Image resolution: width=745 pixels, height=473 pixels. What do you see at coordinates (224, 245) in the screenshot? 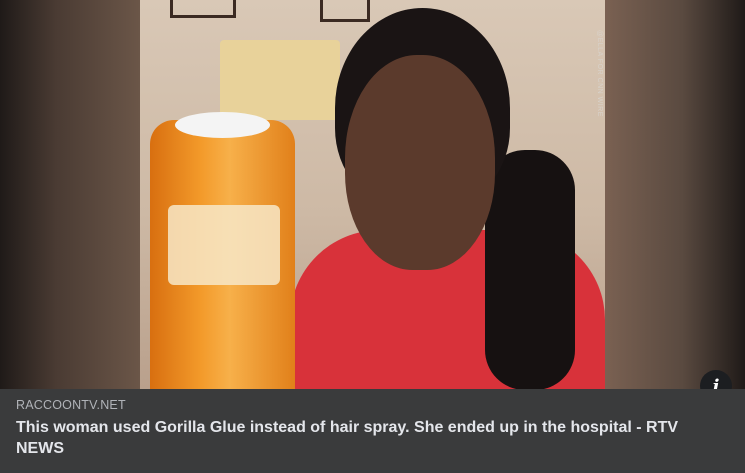
I see `spray-bottle-label` at bounding box center [224, 245].